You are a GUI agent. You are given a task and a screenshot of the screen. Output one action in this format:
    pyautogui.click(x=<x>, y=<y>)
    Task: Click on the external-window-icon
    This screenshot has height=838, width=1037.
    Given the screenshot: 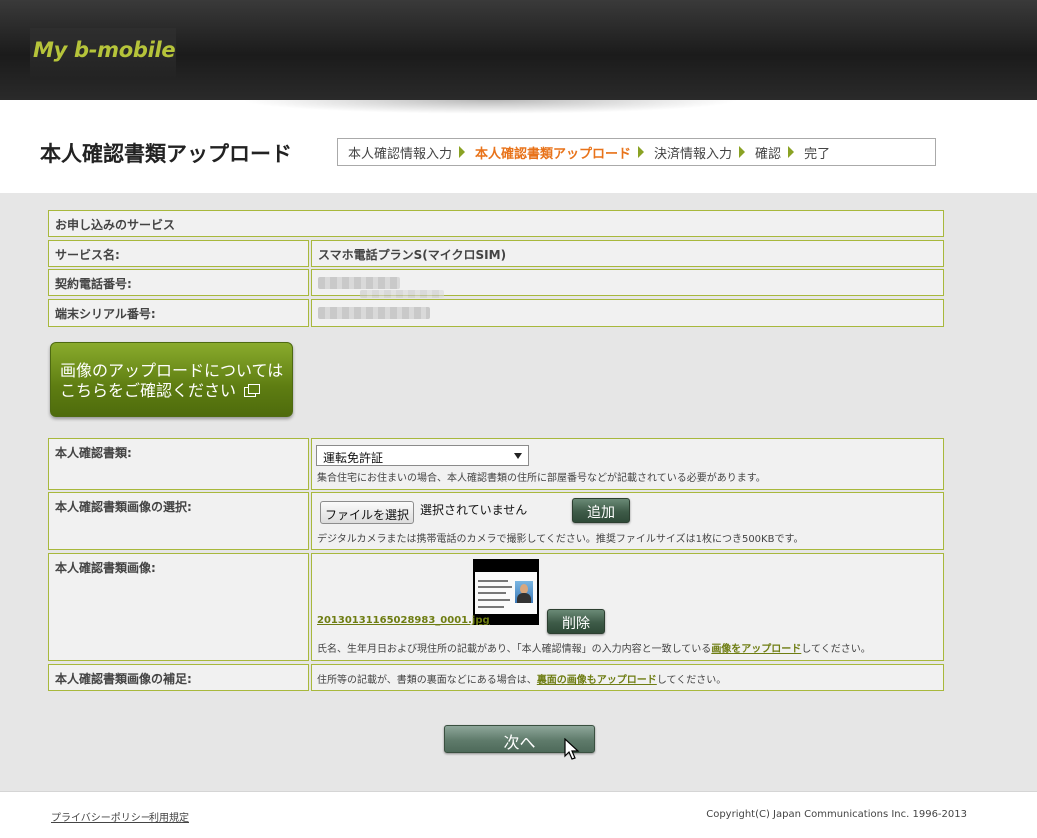 What is the action you would take?
    pyautogui.click(x=252, y=390)
    